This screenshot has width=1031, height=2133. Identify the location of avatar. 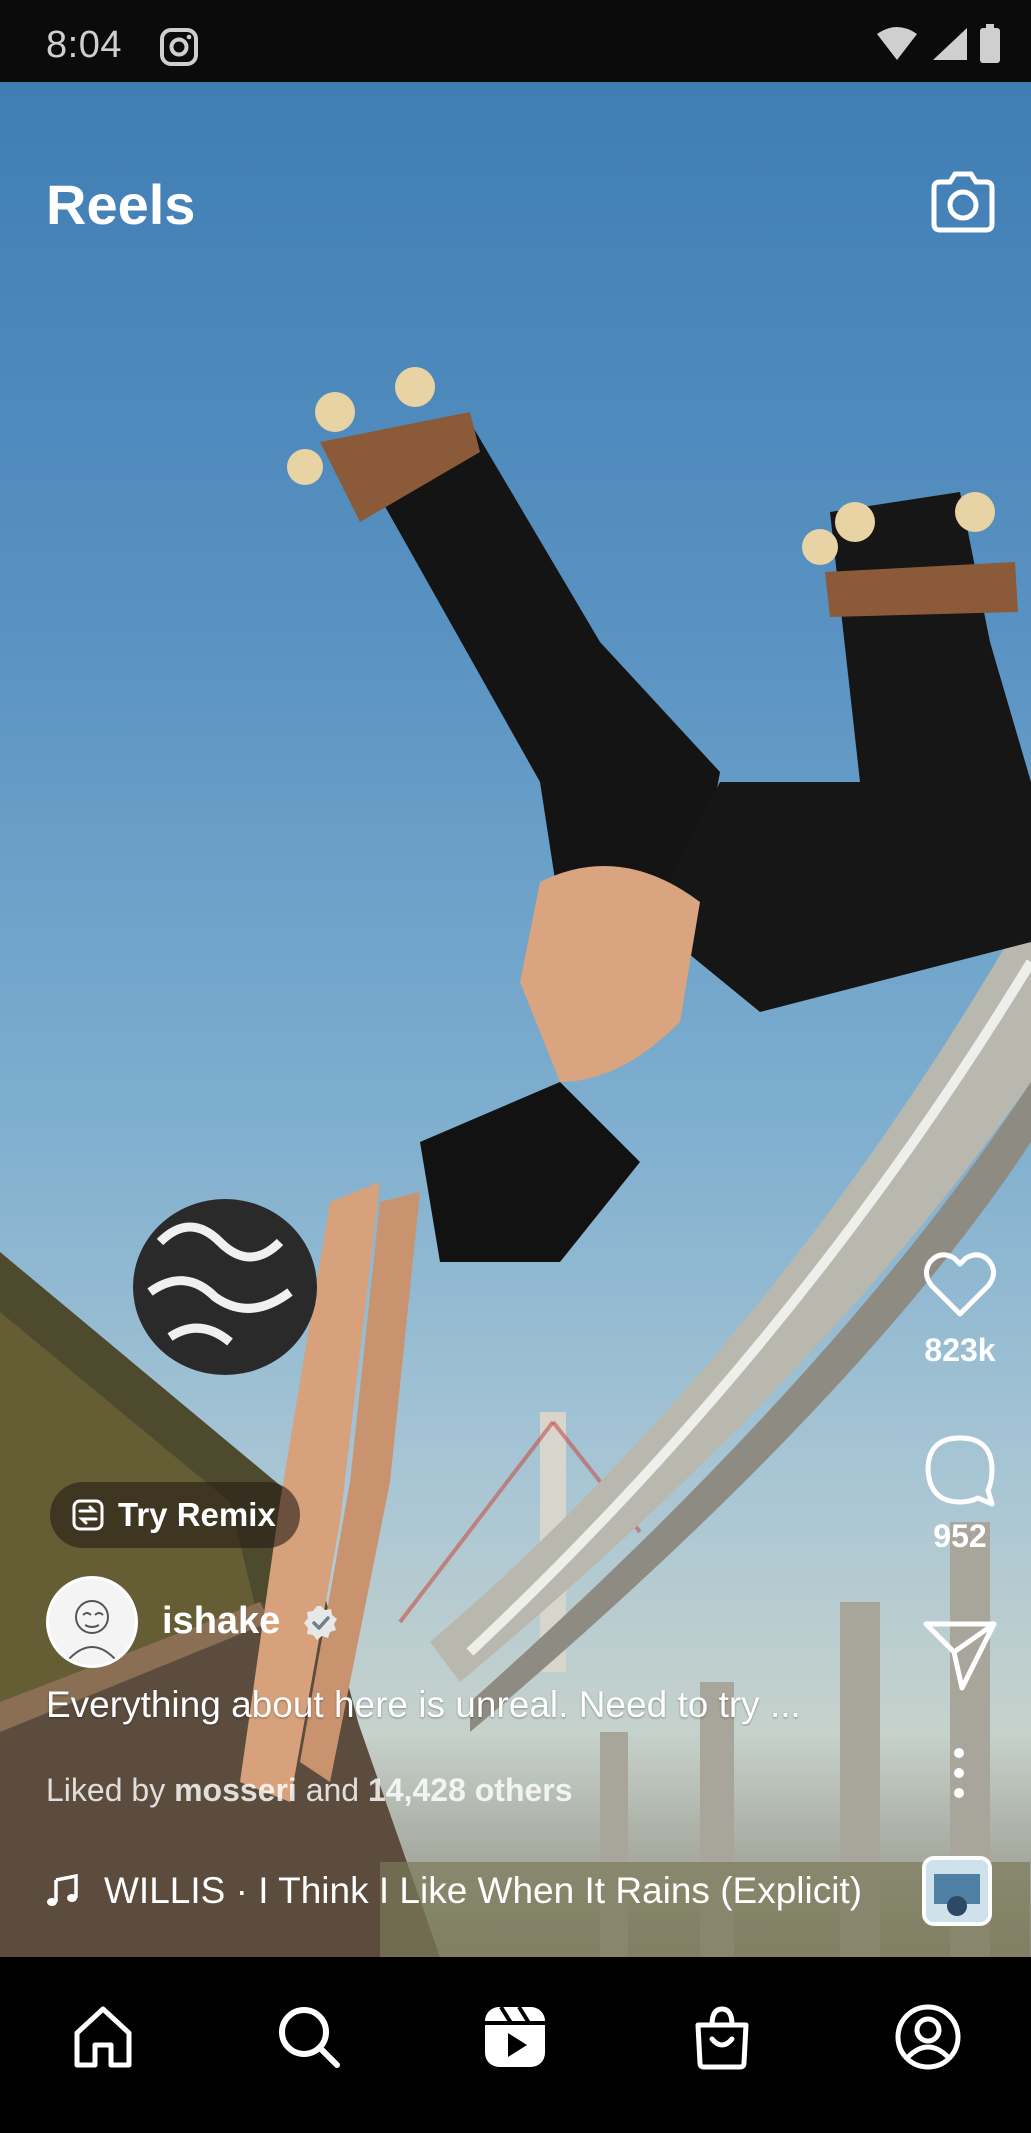
(92, 1622).